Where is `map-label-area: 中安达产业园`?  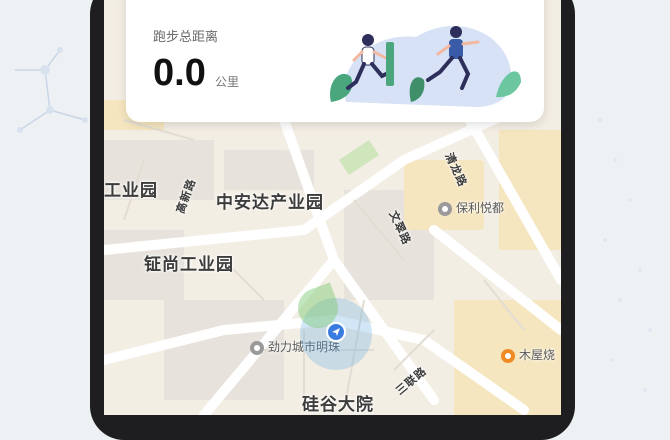
map-label-area: 中安达产业园 is located at coordinates (270, 202).